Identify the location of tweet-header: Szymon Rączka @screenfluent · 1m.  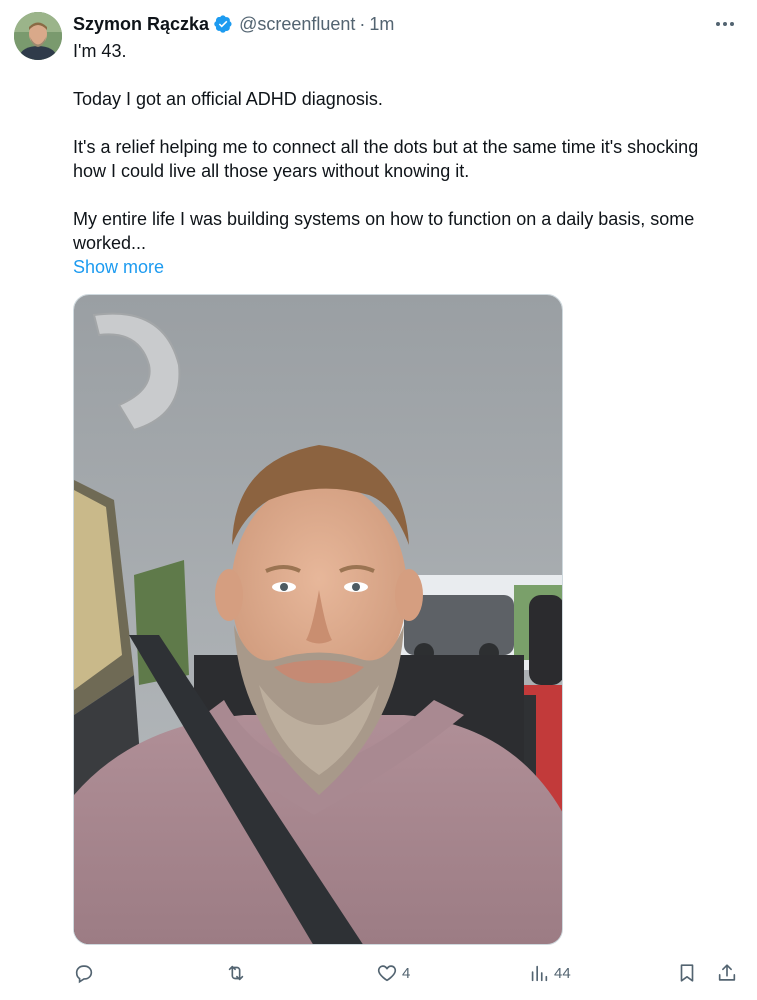
(233, 24).